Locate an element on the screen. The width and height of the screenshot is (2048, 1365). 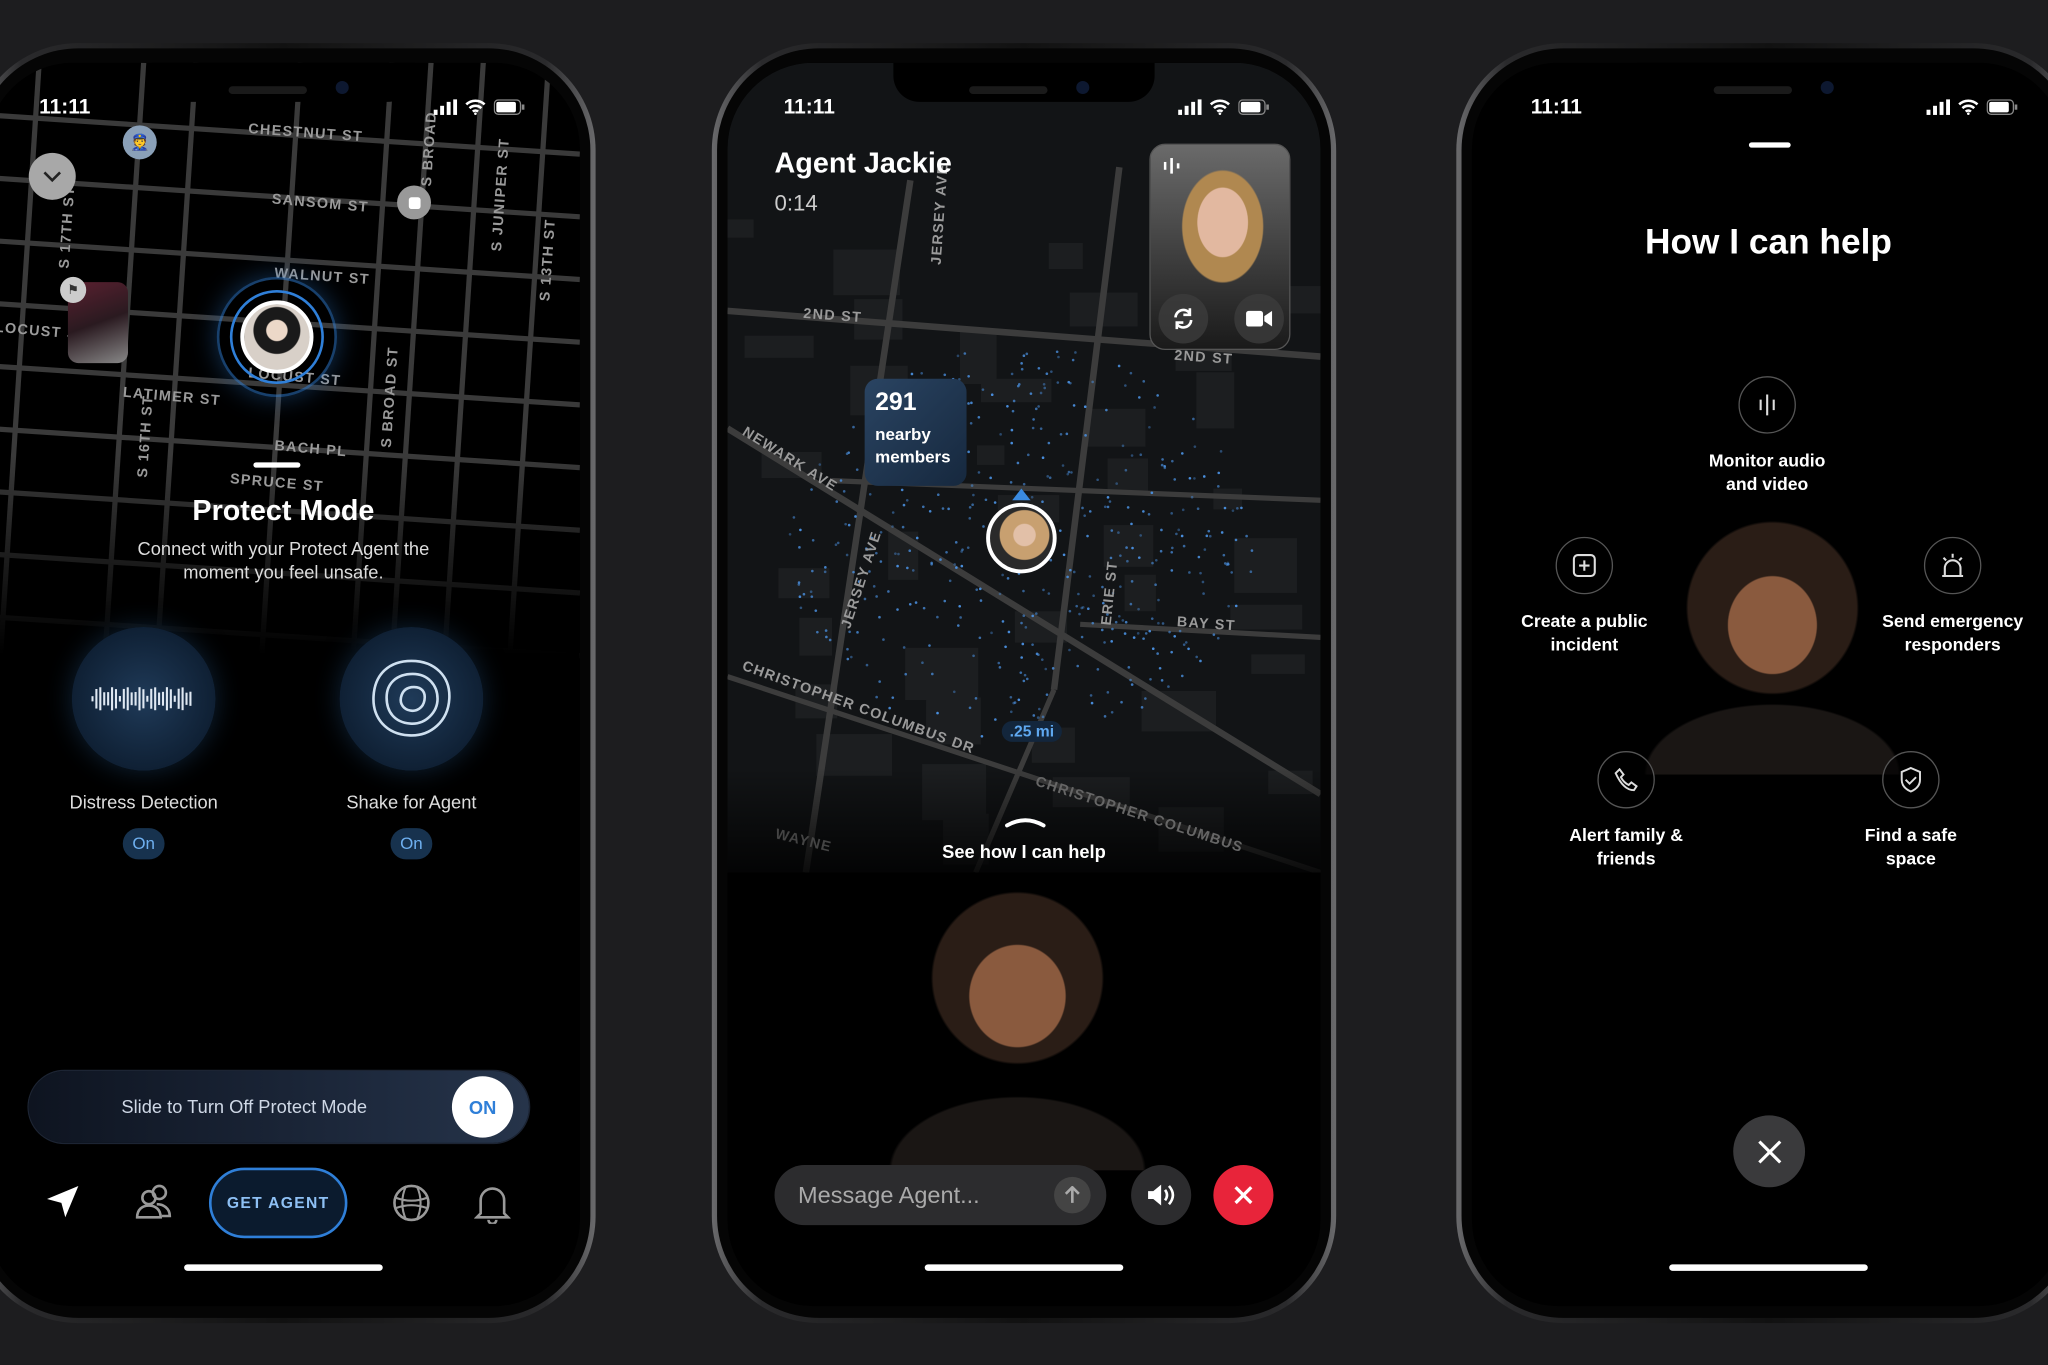
get-agent-button: GET AGENT is located at coordinates (278, 1203).